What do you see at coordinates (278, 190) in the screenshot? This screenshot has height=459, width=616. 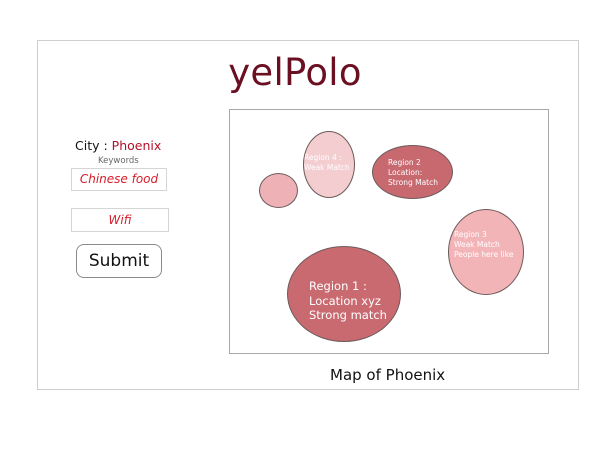 I see `region-small-bubble` at bounding box center [278, 190].